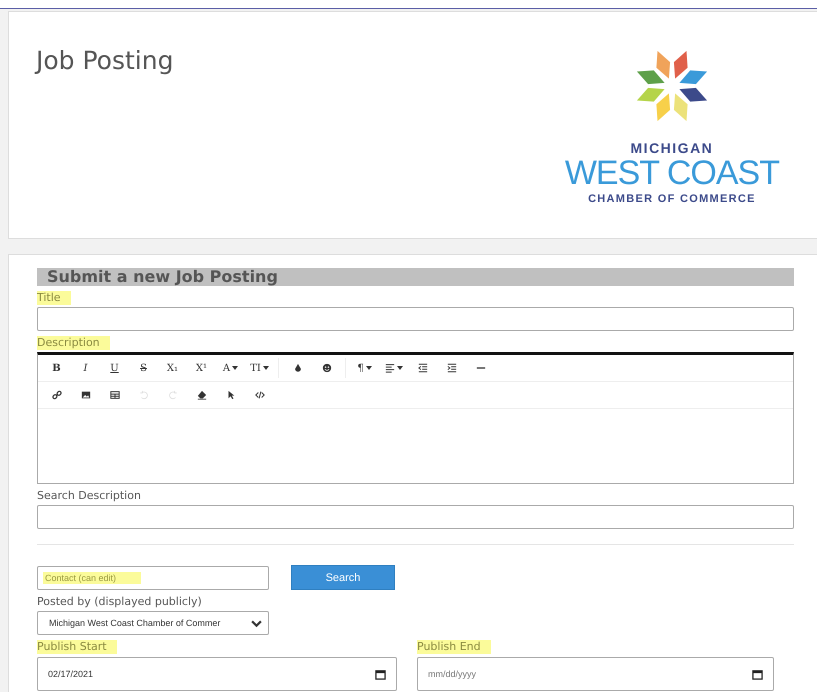 This screenshot has width=817, height=692. I want to click on sub-tool: X₁, so click(172, 368).